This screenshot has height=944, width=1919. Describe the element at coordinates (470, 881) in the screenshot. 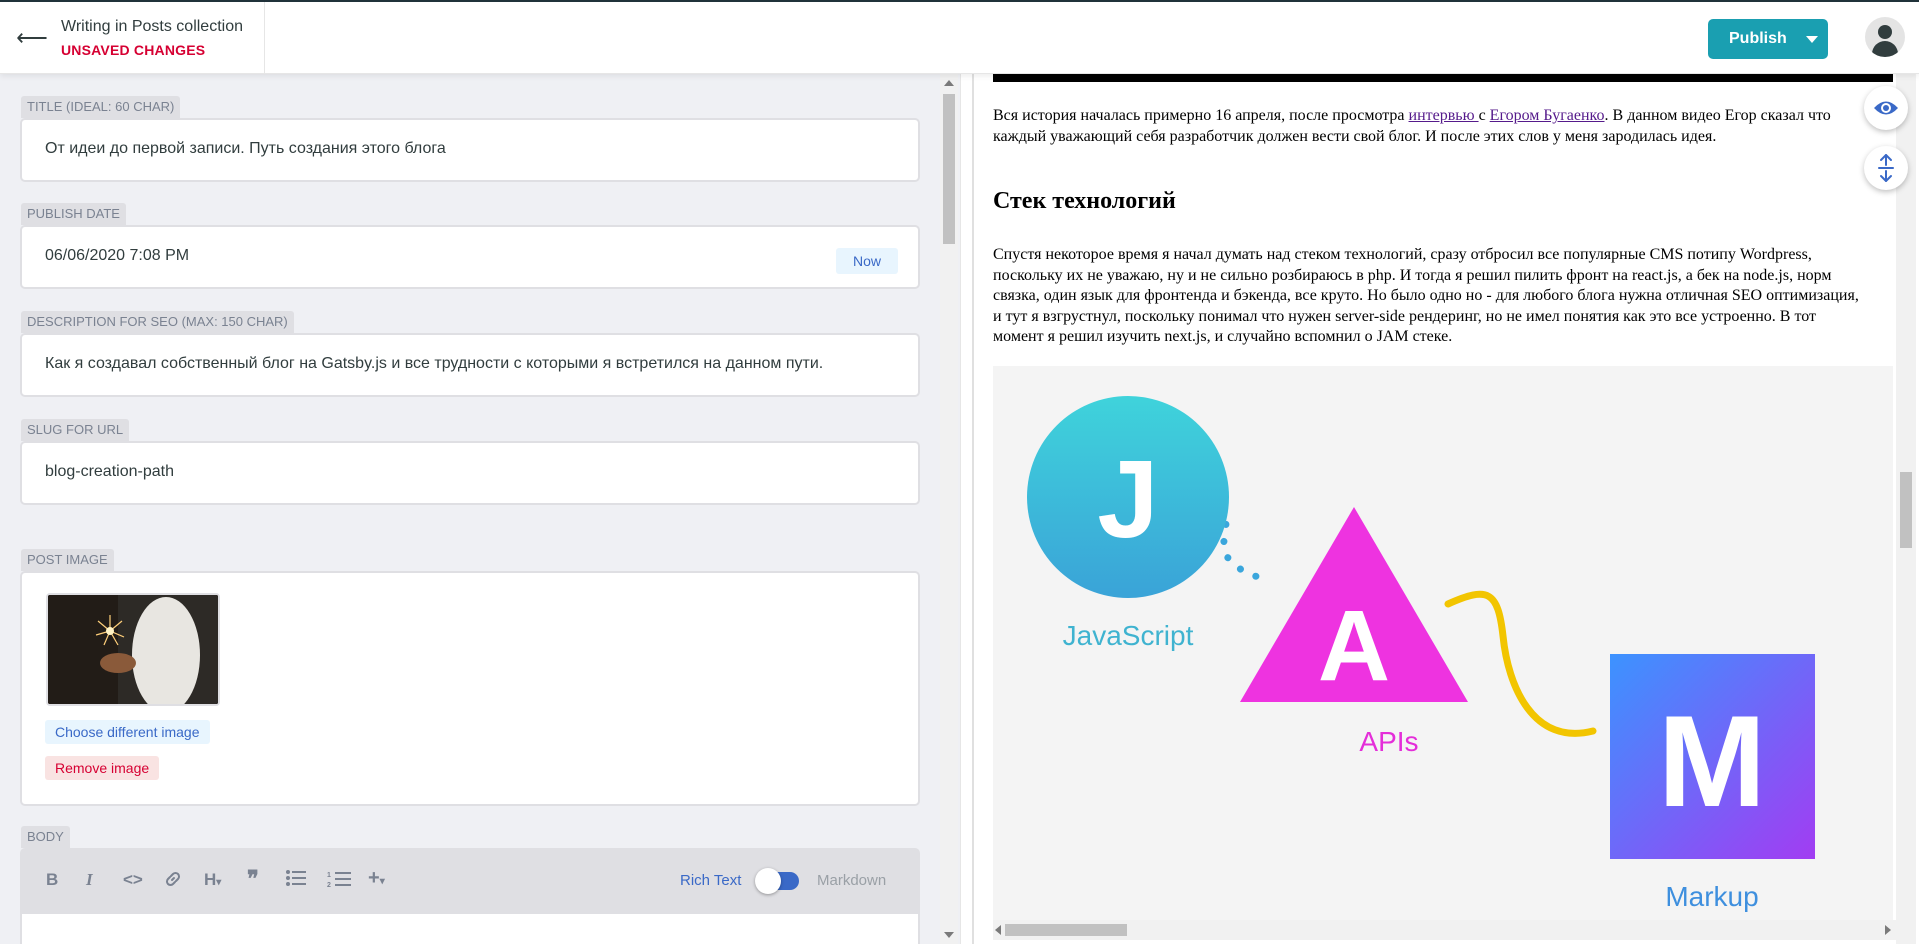

I see `body-toolbar: B I <> H▾ ❞ 12 +▾ Rich Text Markdown` at that location.